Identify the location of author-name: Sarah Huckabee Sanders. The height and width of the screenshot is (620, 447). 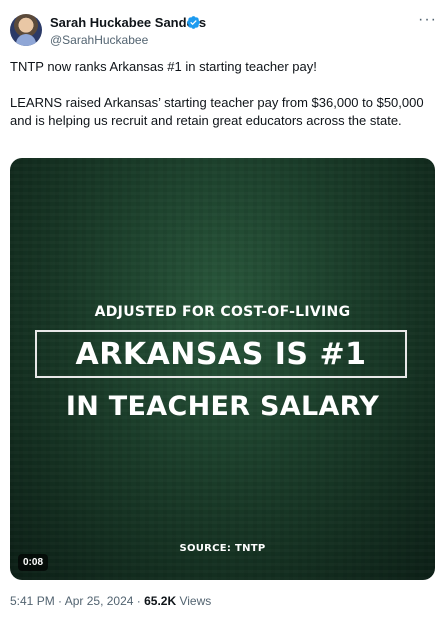
(128, 23).